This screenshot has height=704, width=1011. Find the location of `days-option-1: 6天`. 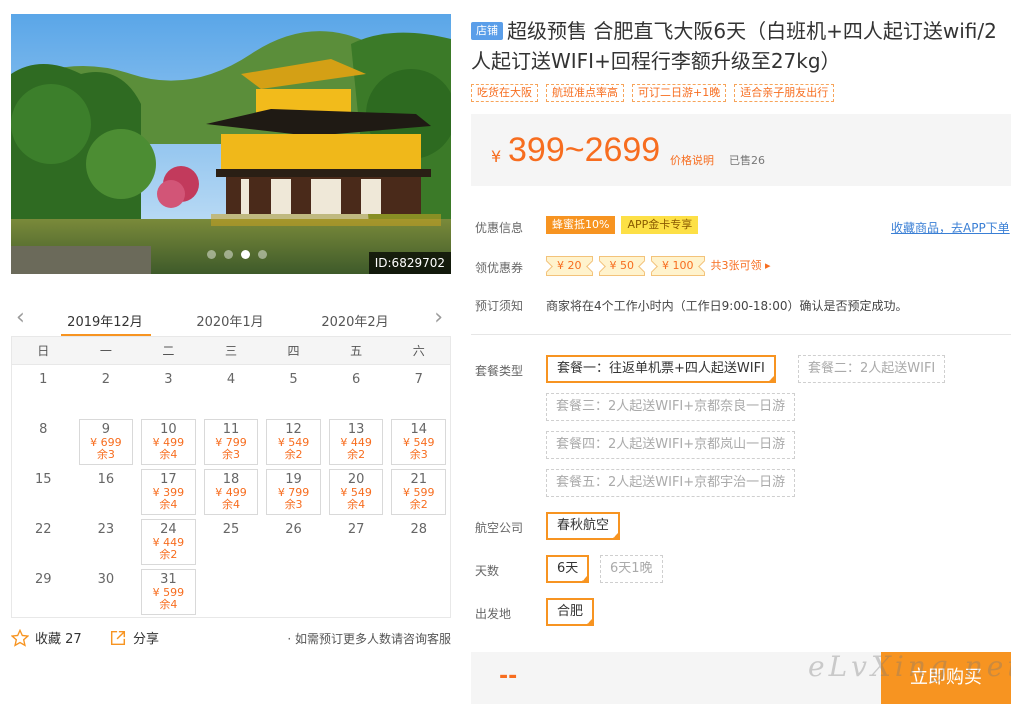

days-option-1: 6天 is located at coordinates (568, 569).